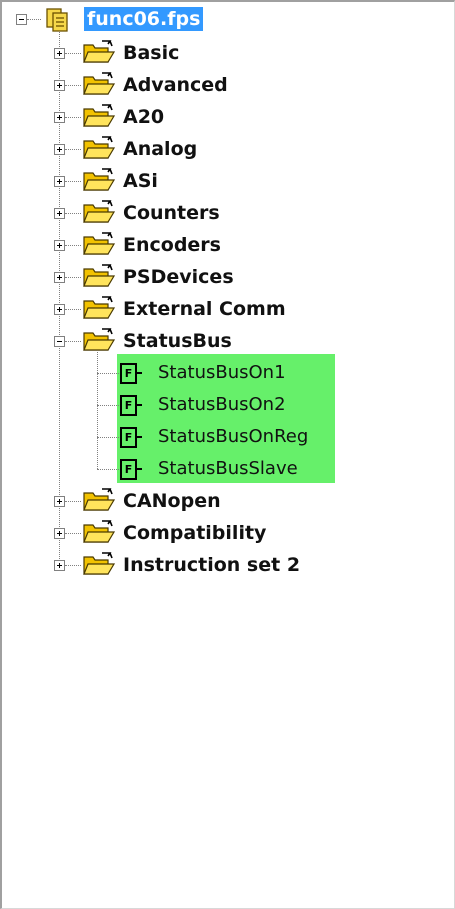 Image resolution: width=455 pixels, height=909 pixels. I want to click on folder-statusbus-label: StatusBus, so click(177, 341).